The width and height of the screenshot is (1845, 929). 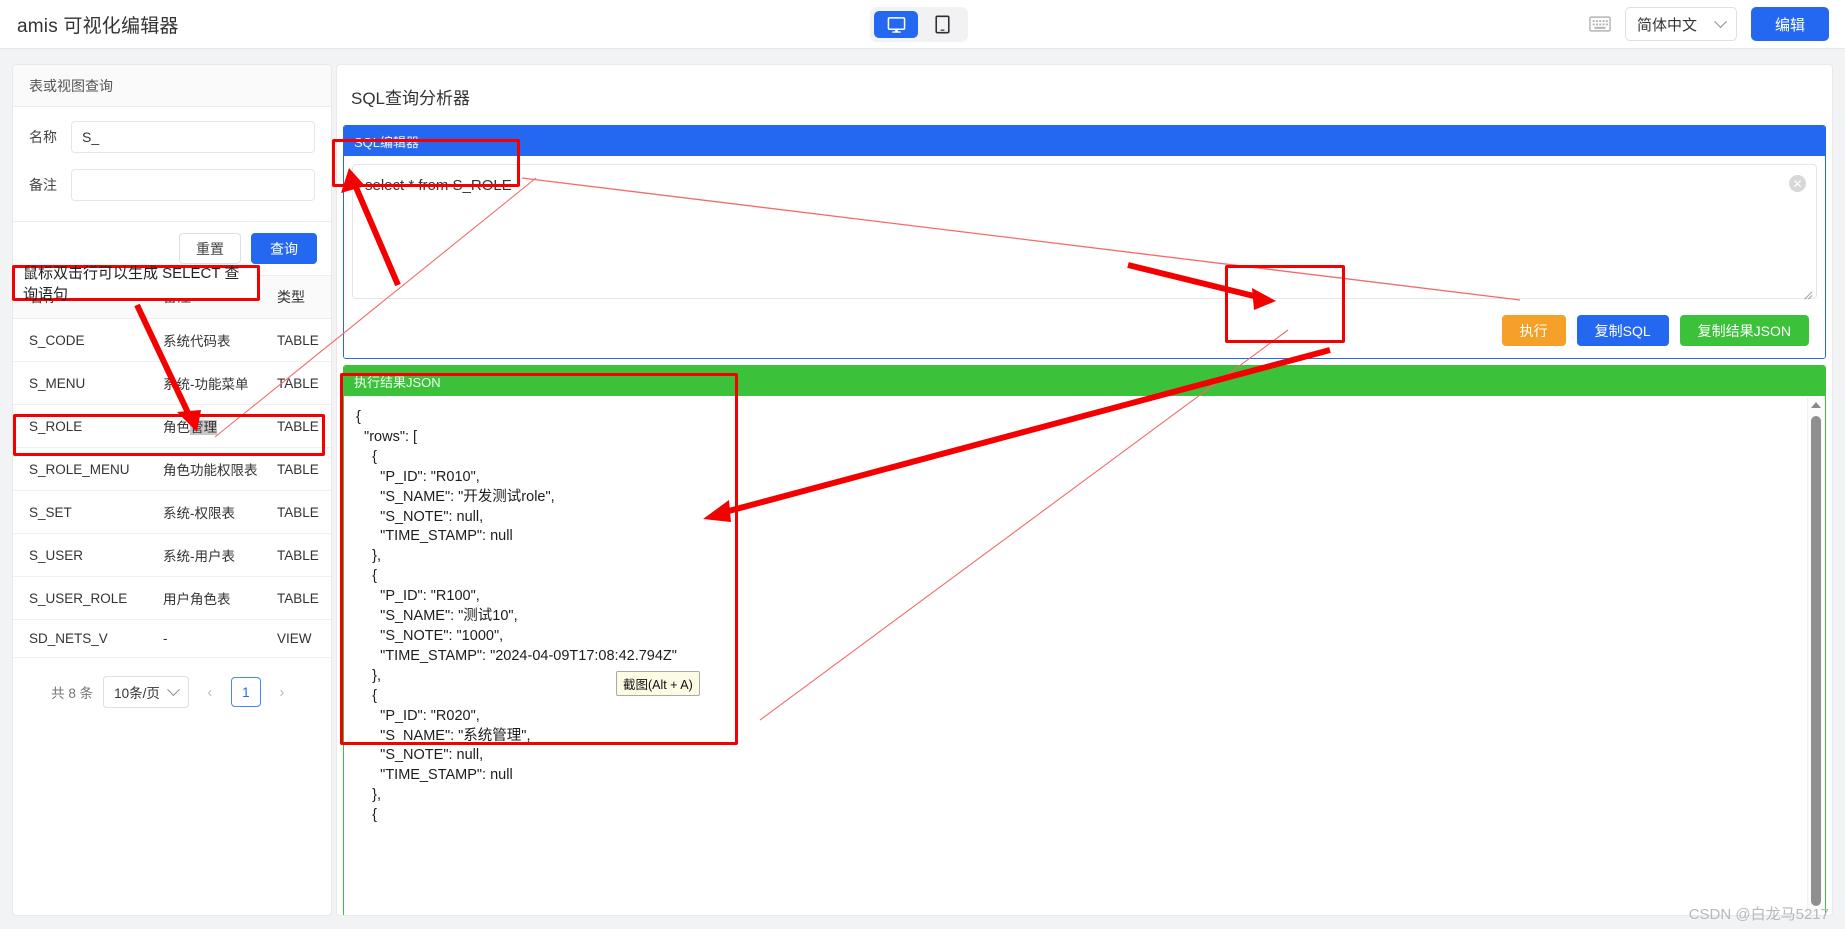 I want to click on result-scrollbar, so click(x=1815, y=656).